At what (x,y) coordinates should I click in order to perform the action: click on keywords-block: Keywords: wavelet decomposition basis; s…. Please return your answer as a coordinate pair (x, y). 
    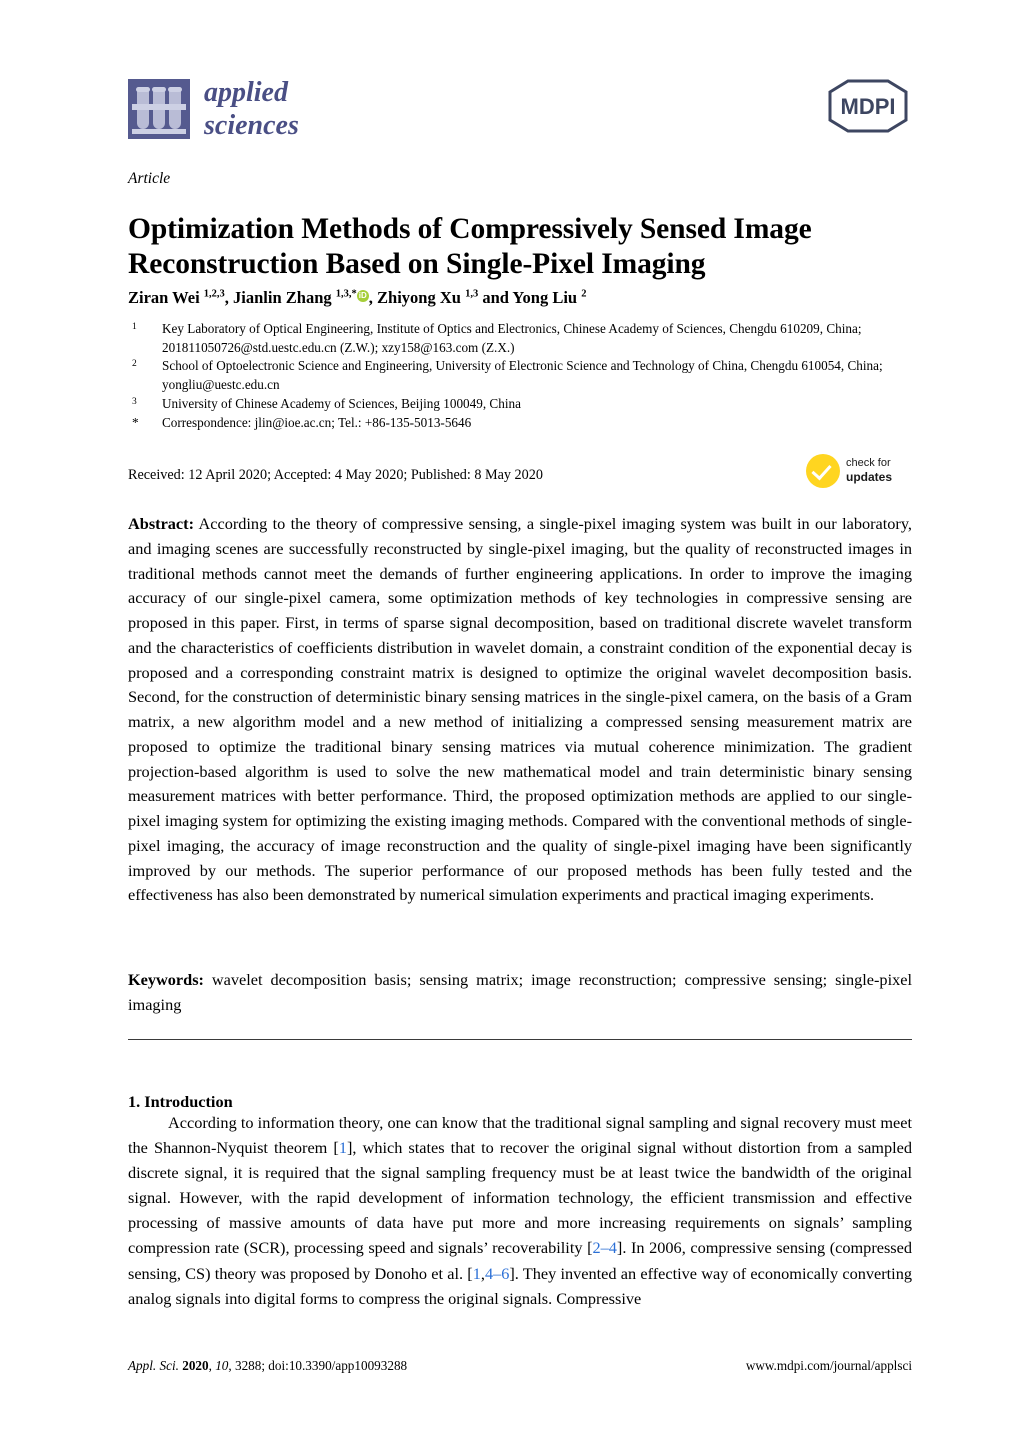
    Looking at the image, I should click on (520, 993).